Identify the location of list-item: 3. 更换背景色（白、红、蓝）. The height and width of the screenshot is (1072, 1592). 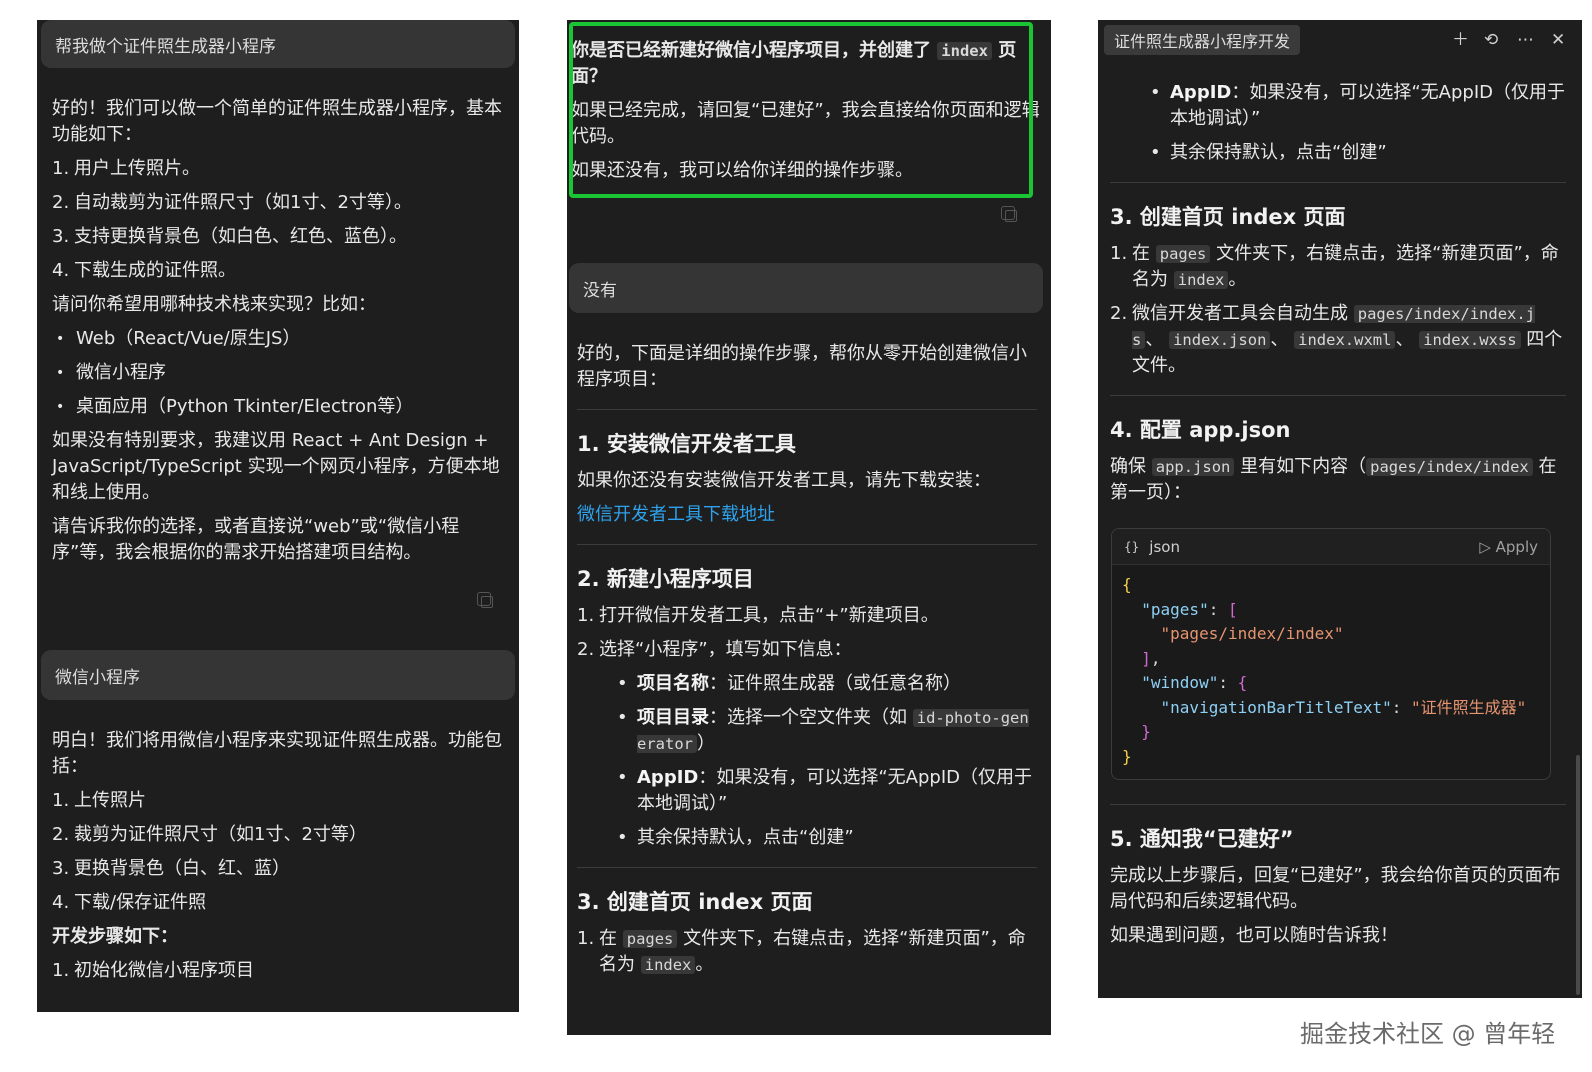
(171, 868).